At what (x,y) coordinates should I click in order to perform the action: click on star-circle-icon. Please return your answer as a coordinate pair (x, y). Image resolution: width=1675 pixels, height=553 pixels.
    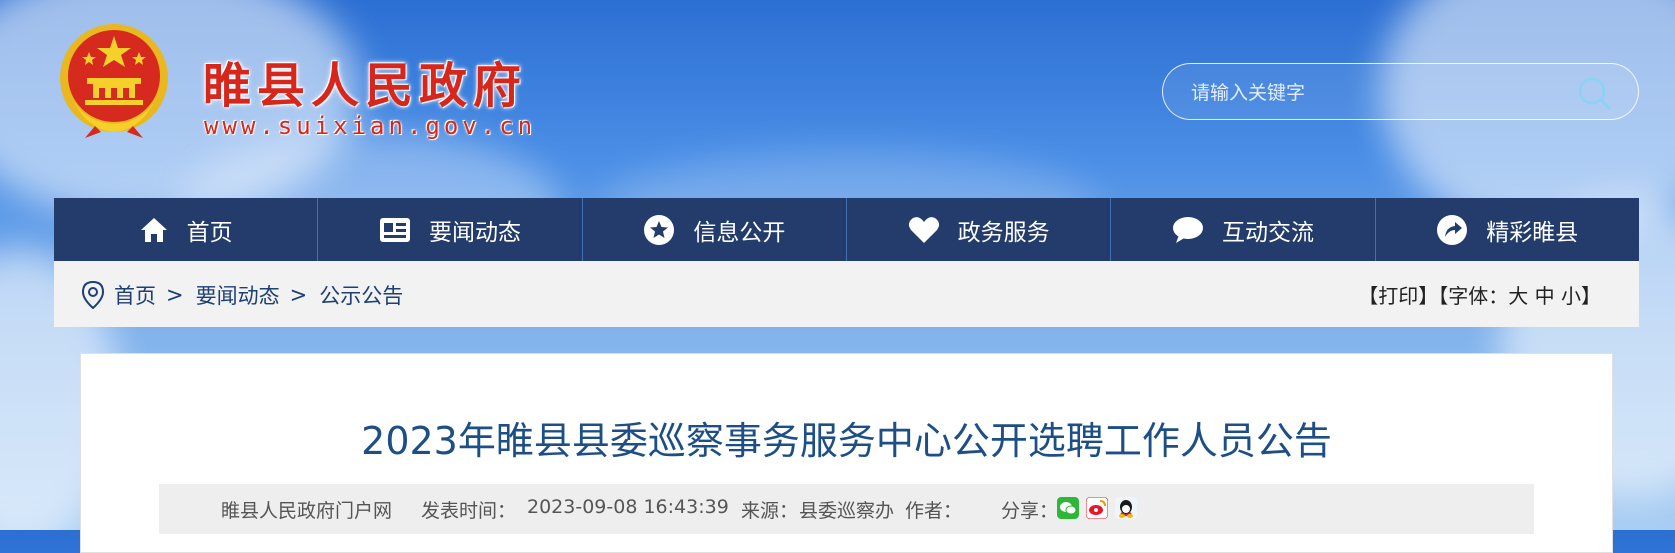
    Looking at the image, I should click on (659, 229).